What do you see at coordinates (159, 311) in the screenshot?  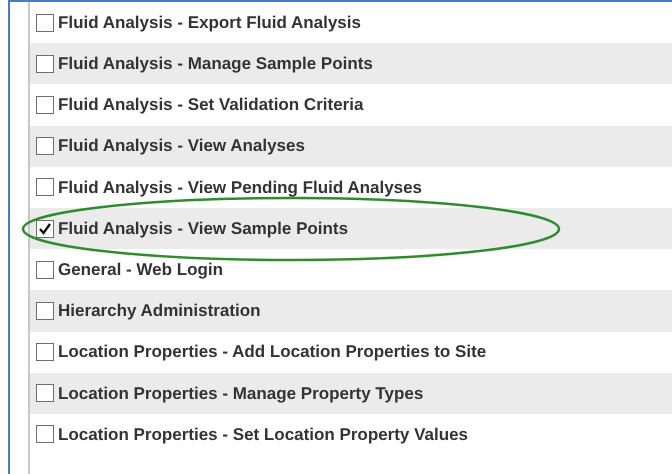 I see `permission-label: Hierarchy Administration` at bounding box center [159, 311].